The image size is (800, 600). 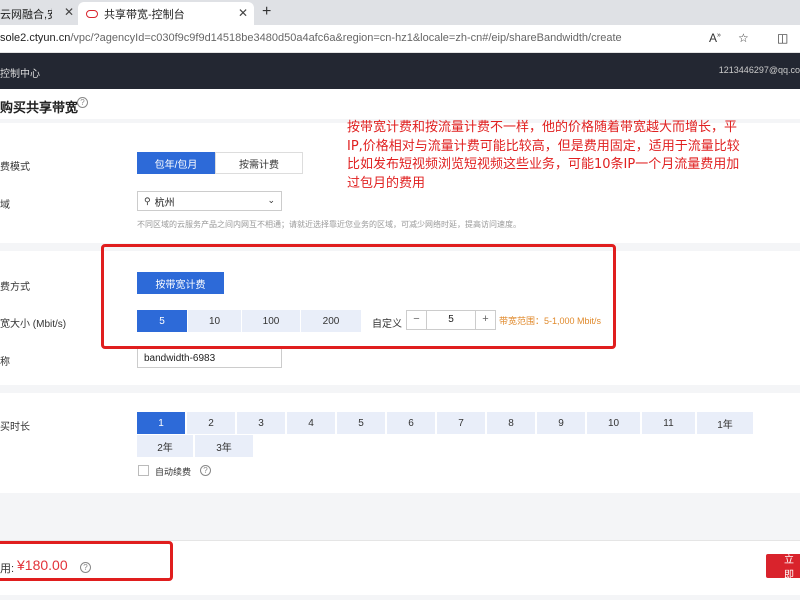 What do you see at coordinates (5, 362) in the screenshot?
I see `name-label: 称` at bounding box center [5, 362].